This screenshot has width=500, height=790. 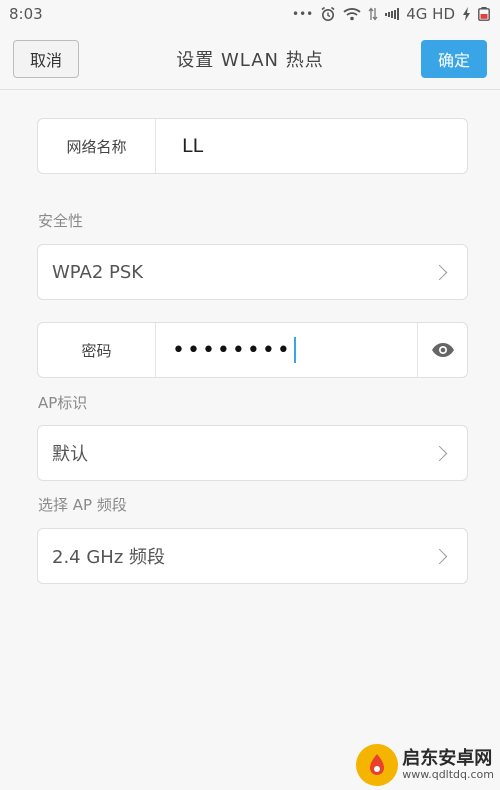 I want to click on band-select: 2.4 GHz 频段, so click(x=252, y=556).